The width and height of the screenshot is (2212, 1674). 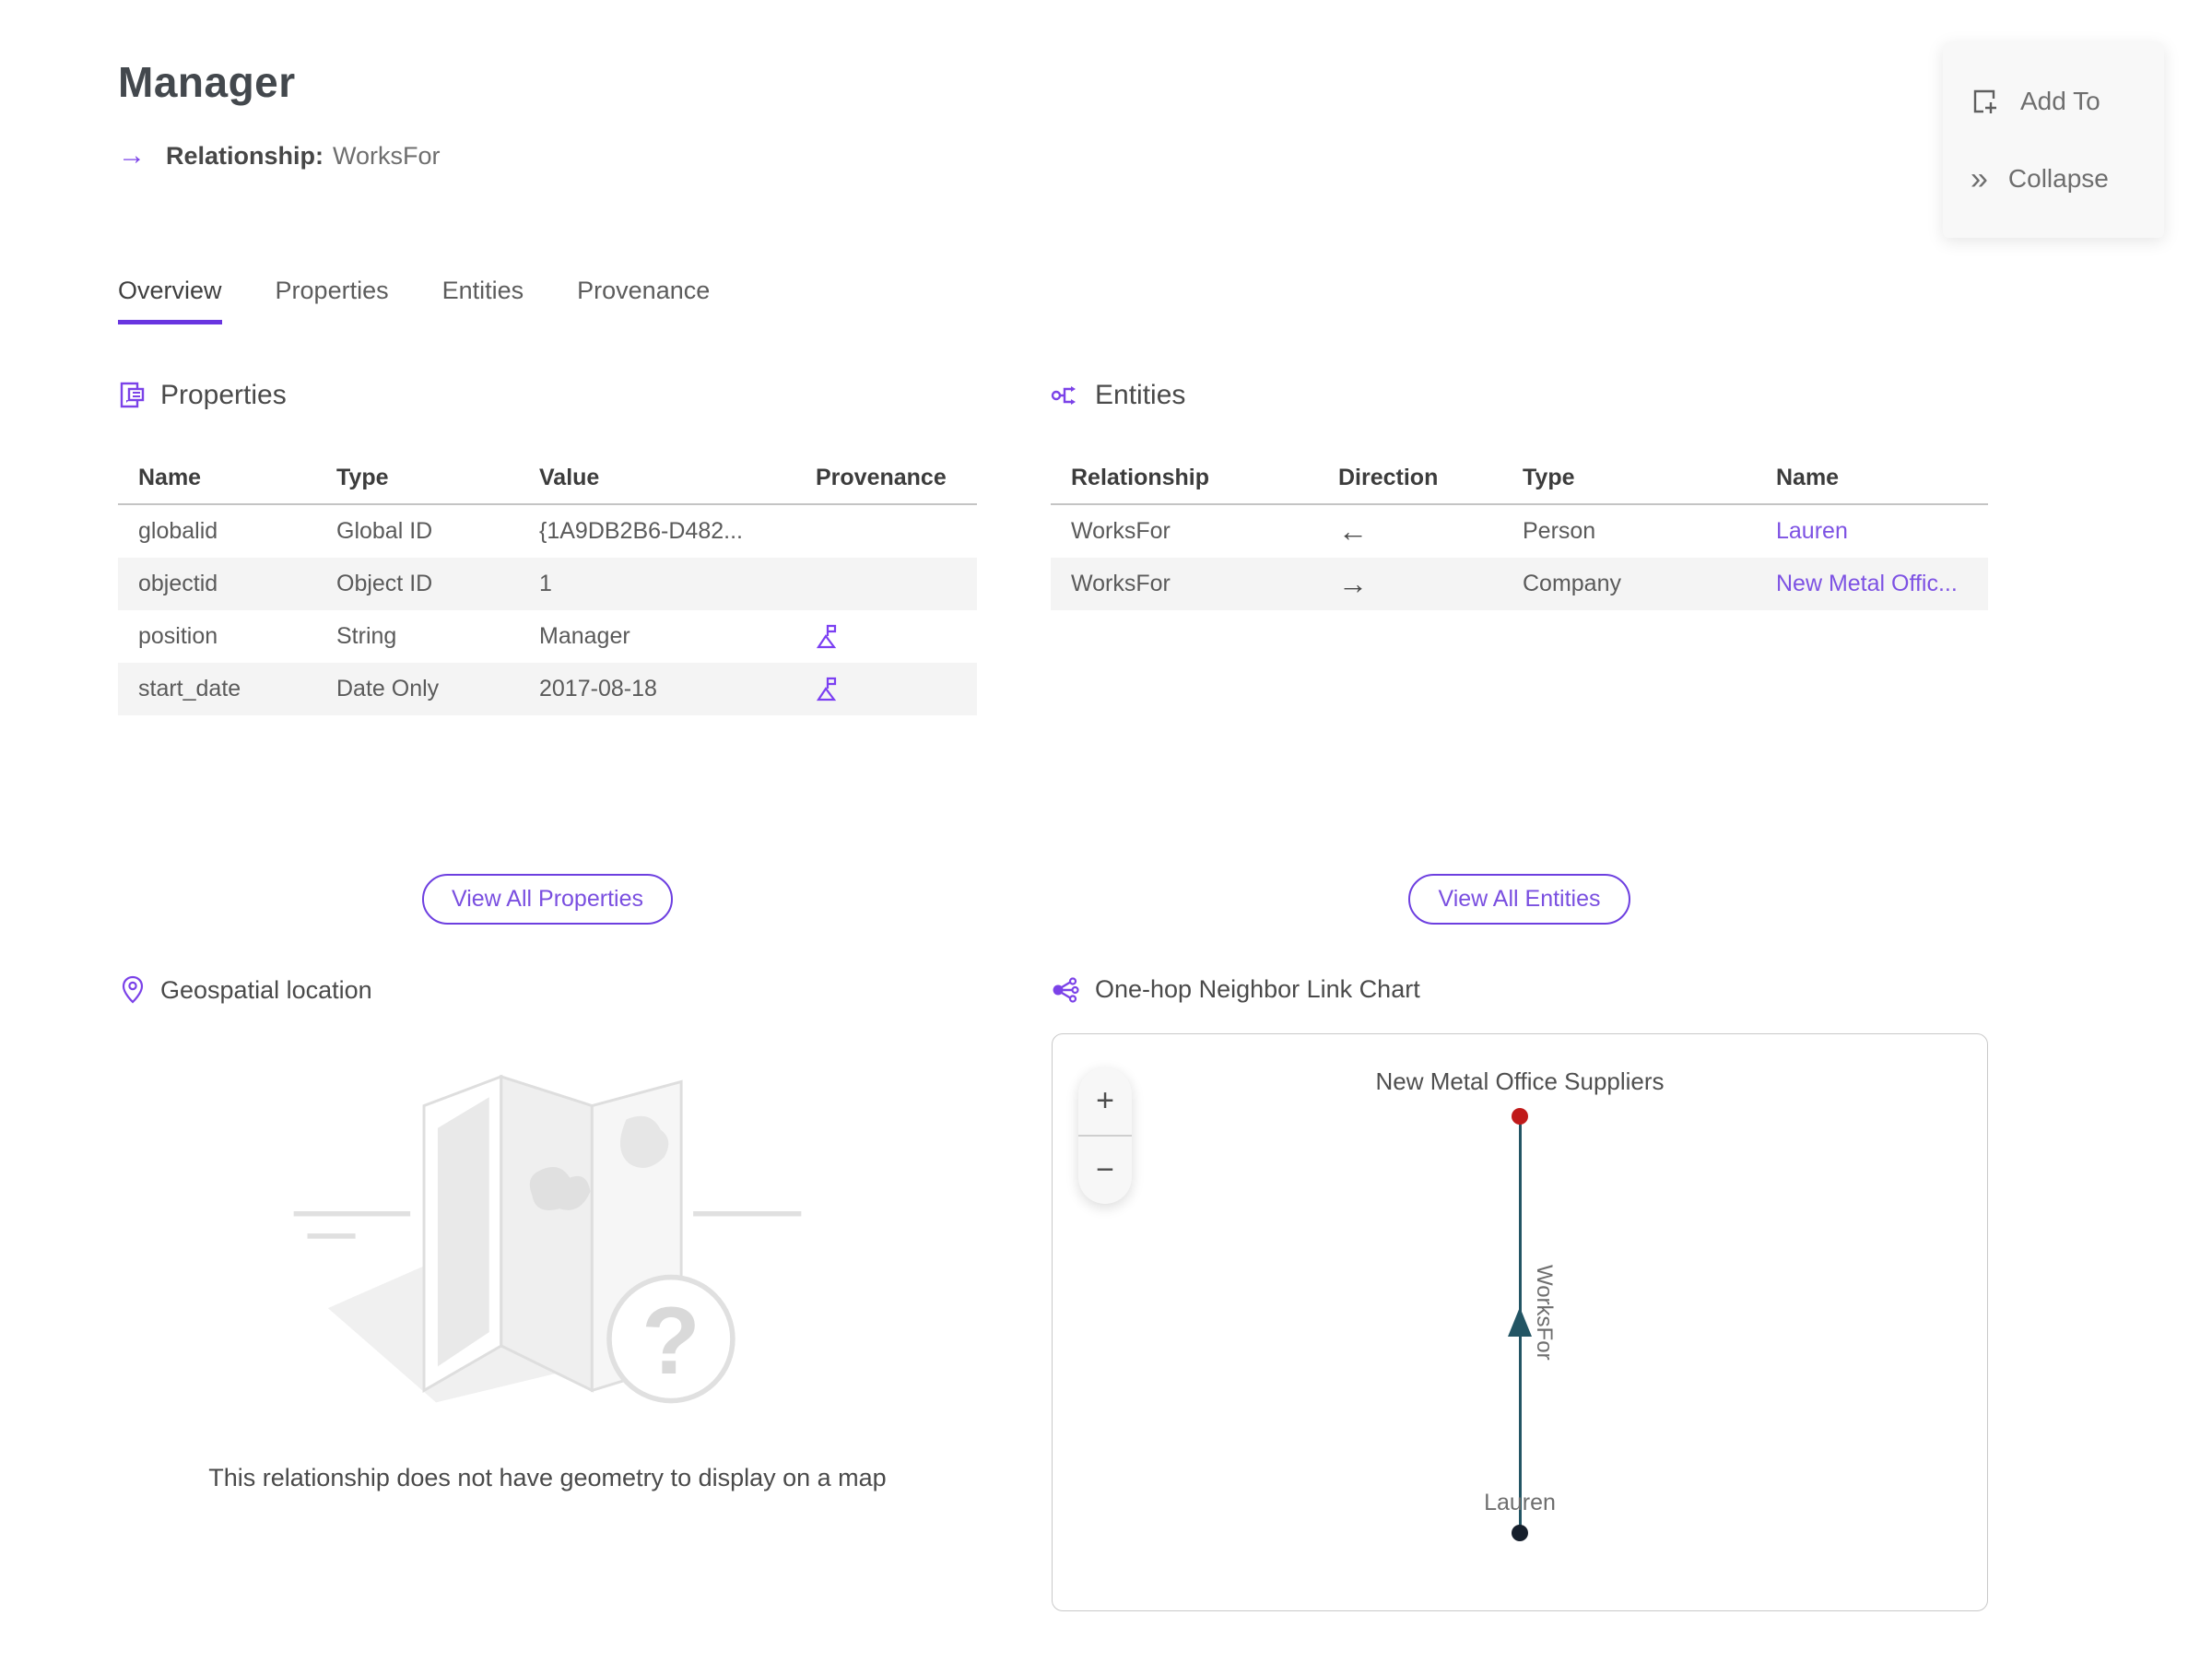 What do you see at coordinates (670, 1342) in the screenshot?
I see `question-mark-glyph: ?` at bounding box center [670, 1342].